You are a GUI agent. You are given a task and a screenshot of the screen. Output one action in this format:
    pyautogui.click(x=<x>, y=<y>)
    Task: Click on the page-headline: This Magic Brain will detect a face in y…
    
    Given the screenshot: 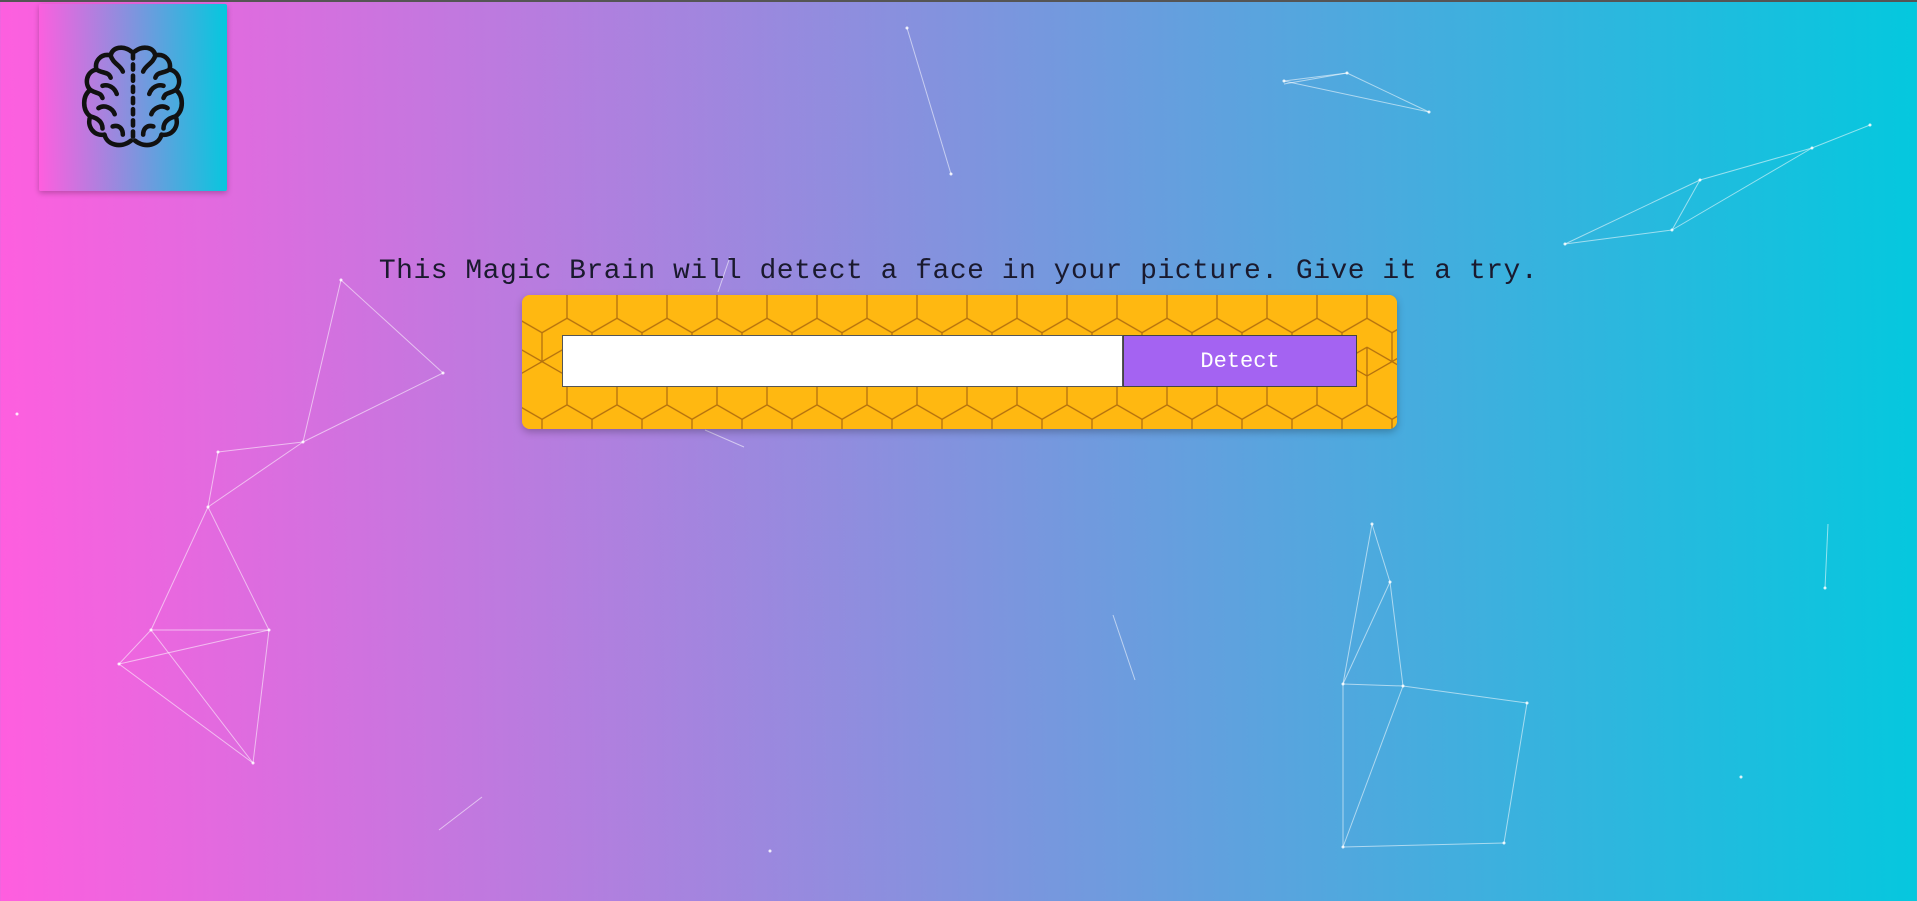 What is the action you would take?
    pyautogui.click(x=958, y=271)
    